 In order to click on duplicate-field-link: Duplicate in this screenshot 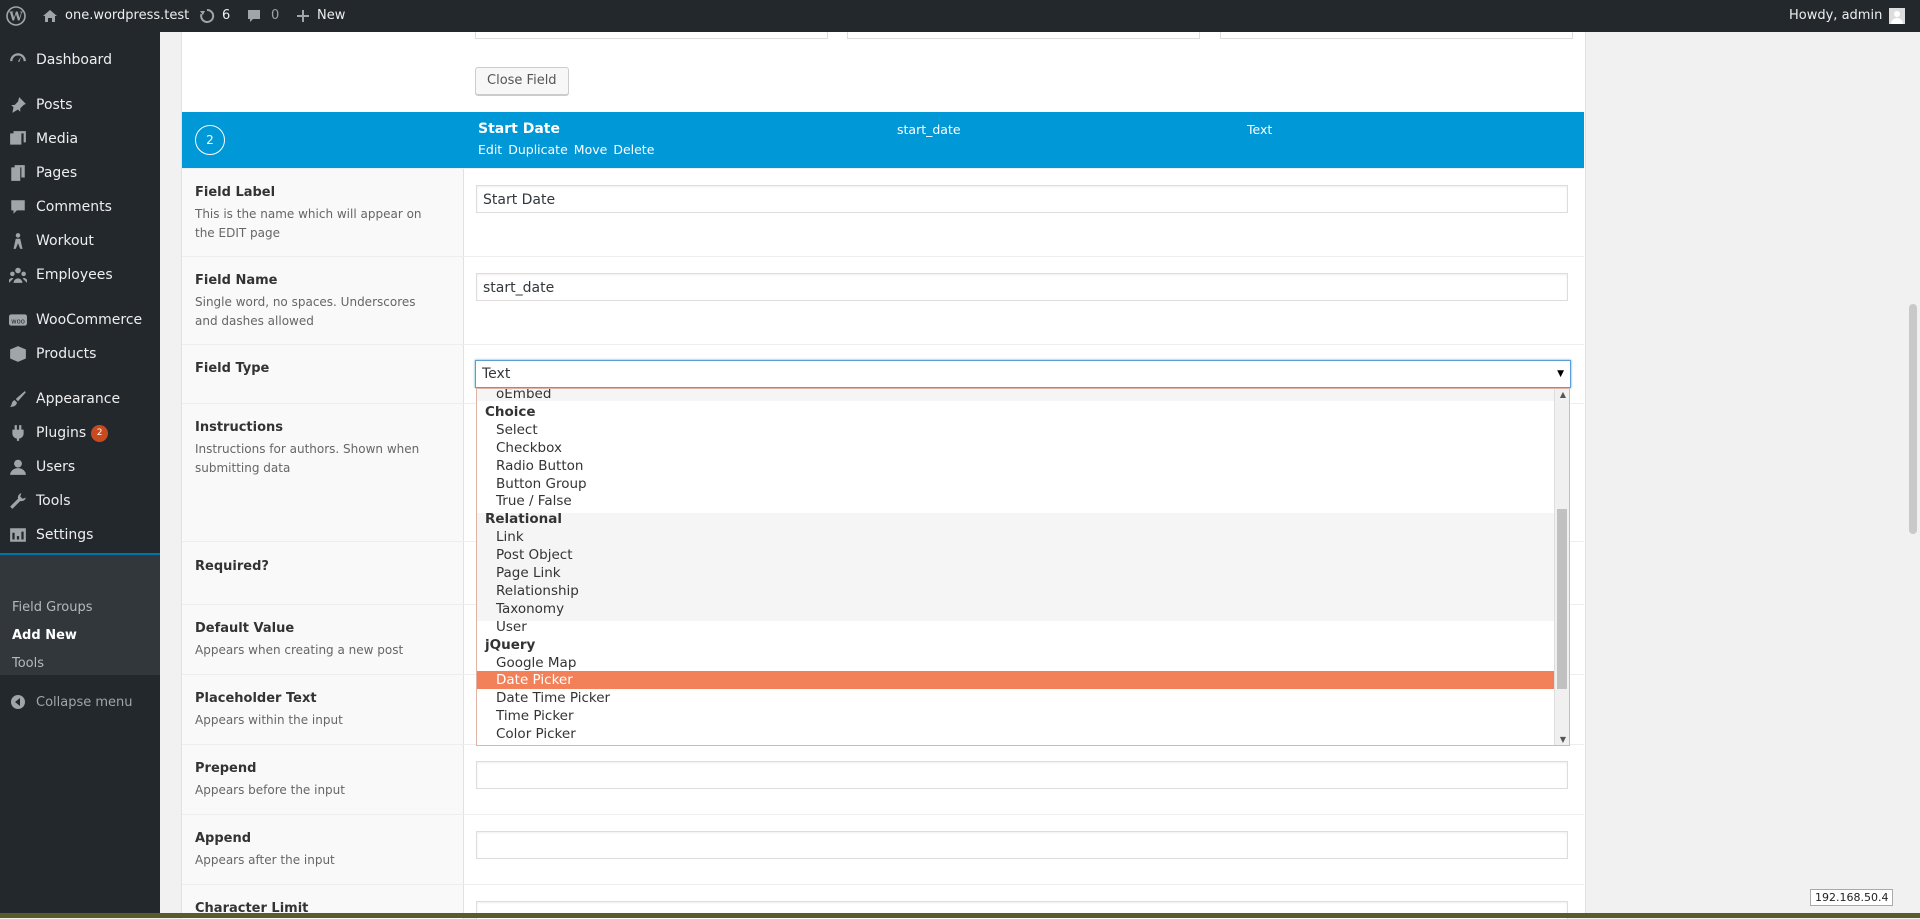, I will do `click(538, 149)`.